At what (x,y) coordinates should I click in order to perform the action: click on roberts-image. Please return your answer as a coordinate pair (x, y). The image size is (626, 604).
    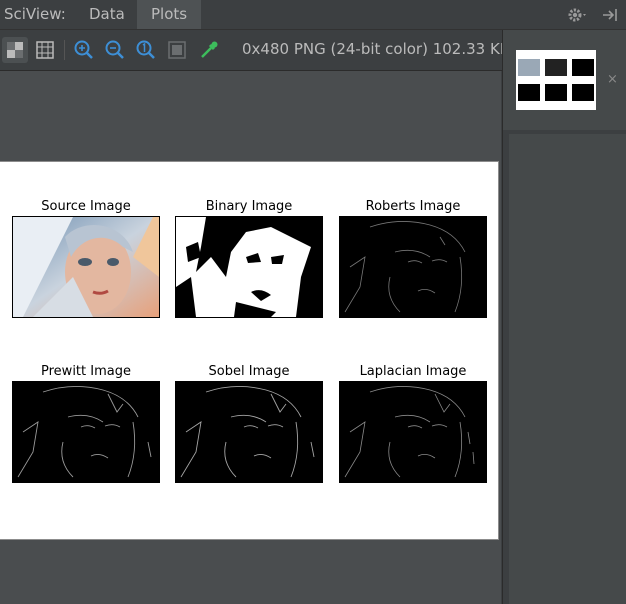
    Looking at the image, I should click on (413, 267).